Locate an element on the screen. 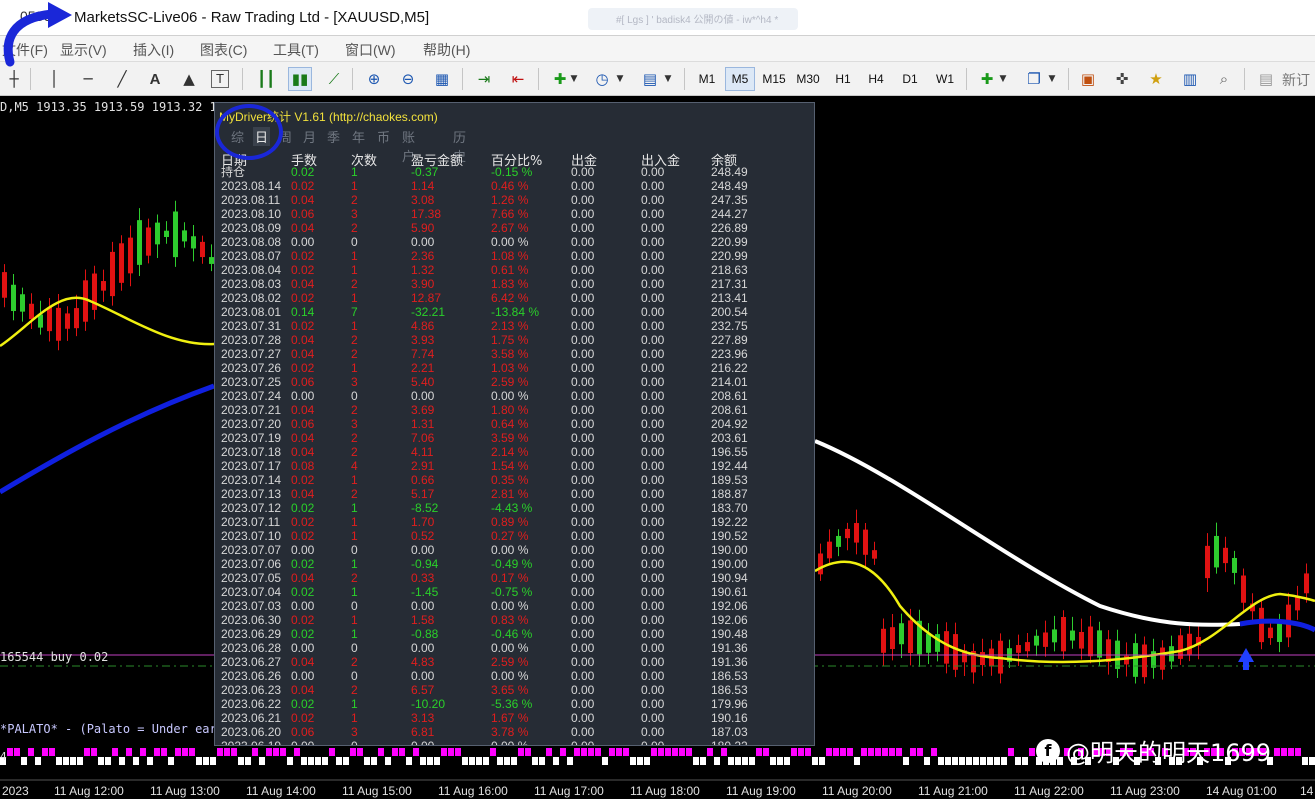 The width and height of the screenshot is (1315, 799). market-watch-icon: ▣ is located at coordinates (1088, 79).